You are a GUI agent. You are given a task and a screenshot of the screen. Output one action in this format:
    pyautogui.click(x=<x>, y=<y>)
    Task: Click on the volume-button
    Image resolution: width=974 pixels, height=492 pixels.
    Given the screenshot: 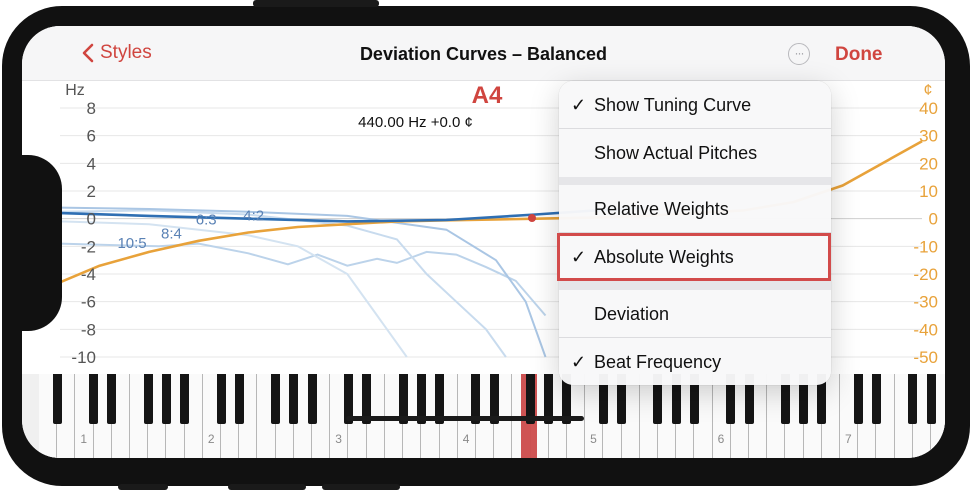 What is the action you would take?
    pyautogui.click(x=316, y=3)
    